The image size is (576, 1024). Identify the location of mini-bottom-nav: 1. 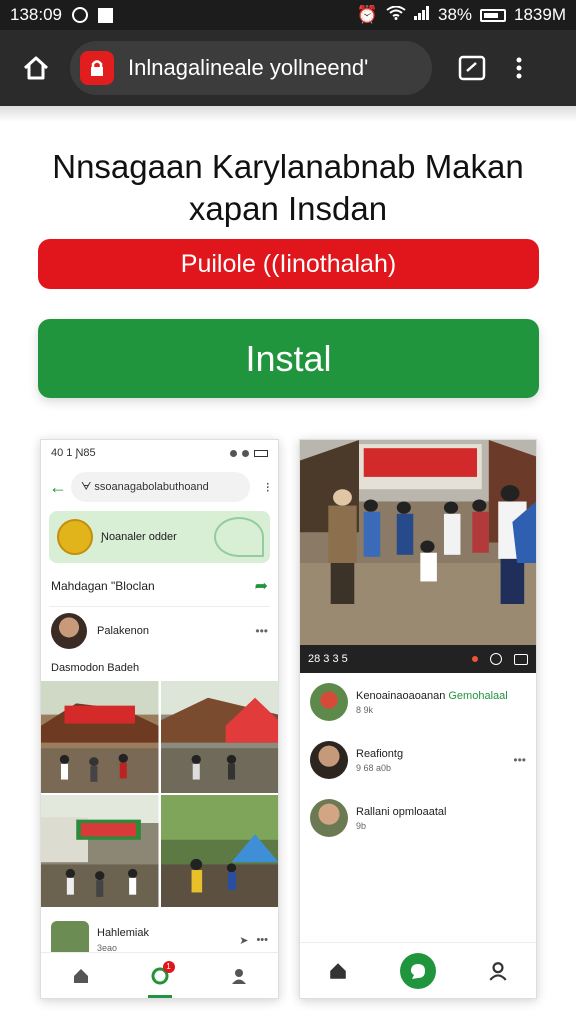
(159, 975).